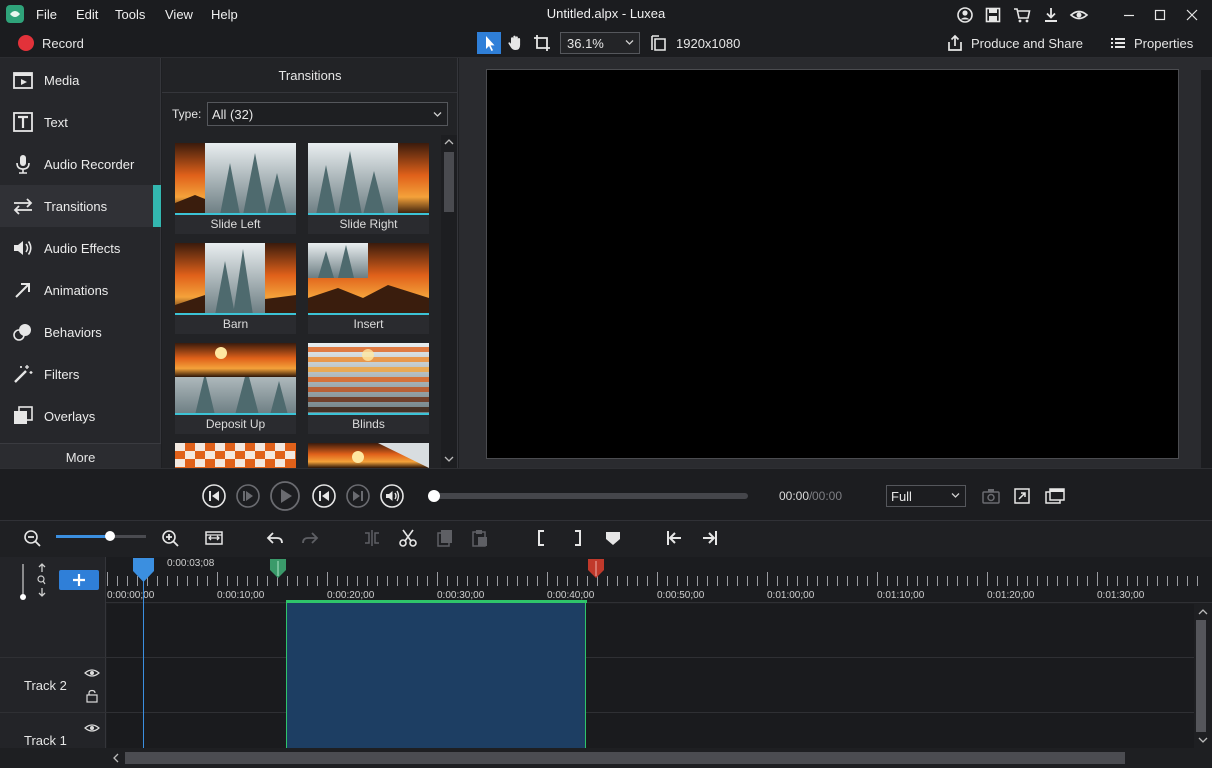 Image resolution: width=1212 pixels, height=768 pixels. I want to click on paste-icon, so click(480, 538).